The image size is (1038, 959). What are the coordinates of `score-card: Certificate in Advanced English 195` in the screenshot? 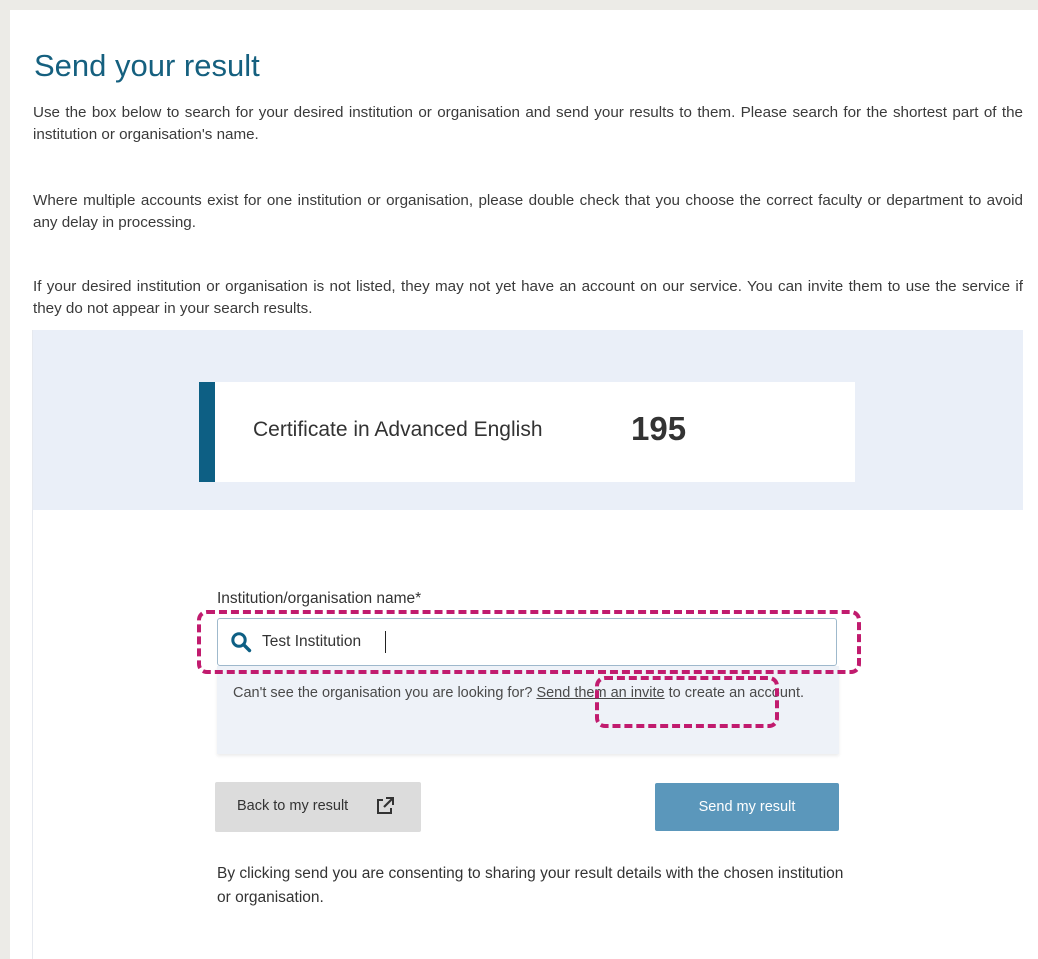 It's located at (527, 432).